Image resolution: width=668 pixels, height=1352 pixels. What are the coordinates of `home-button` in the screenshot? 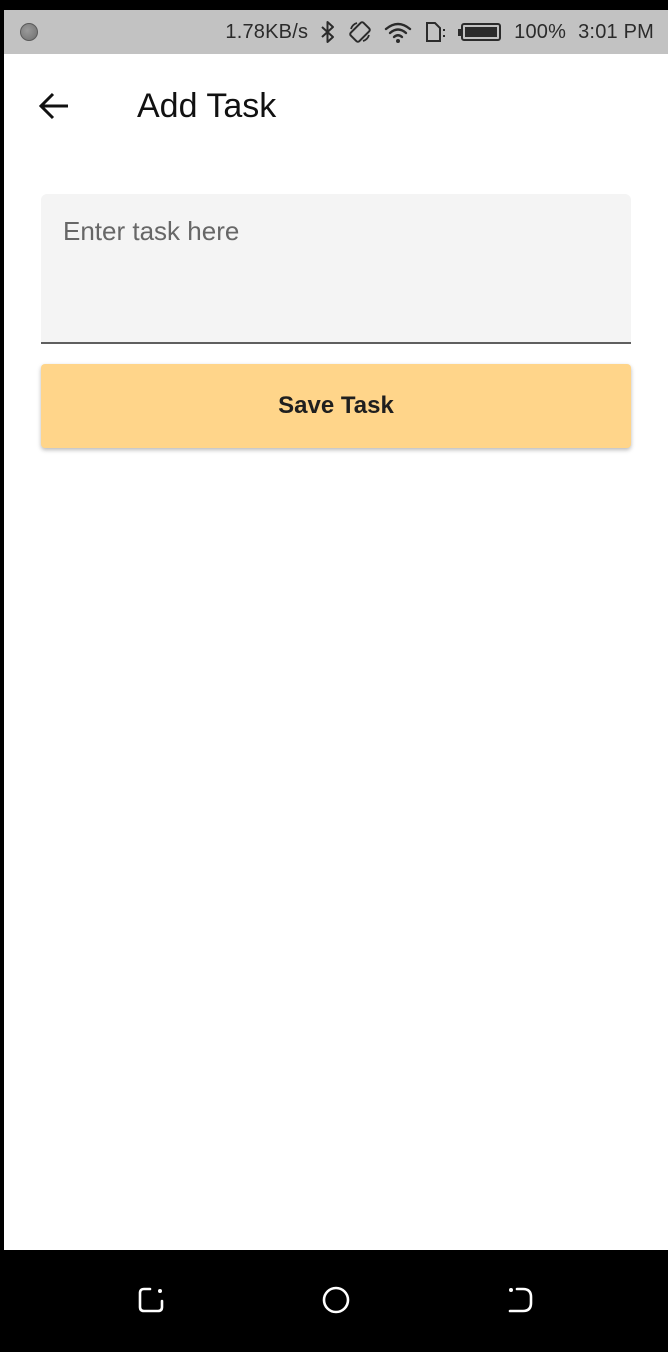 It's located at (336, 1300).